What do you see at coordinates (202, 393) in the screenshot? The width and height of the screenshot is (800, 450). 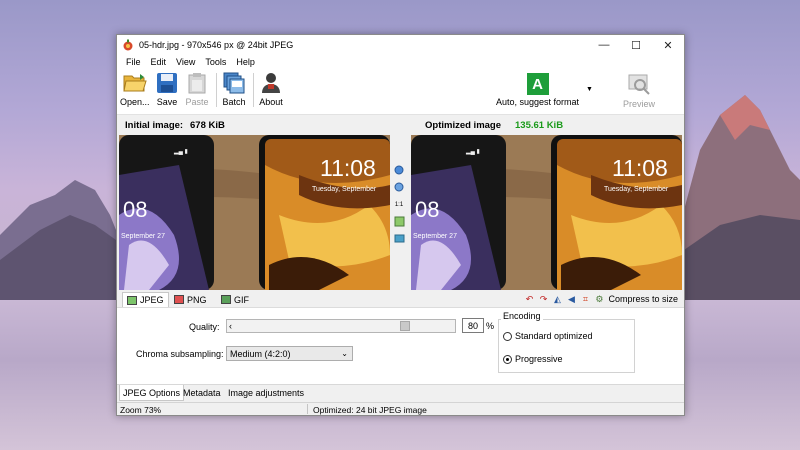 I see `tab-metadata: Metadata` at bounding box center [202, 393].